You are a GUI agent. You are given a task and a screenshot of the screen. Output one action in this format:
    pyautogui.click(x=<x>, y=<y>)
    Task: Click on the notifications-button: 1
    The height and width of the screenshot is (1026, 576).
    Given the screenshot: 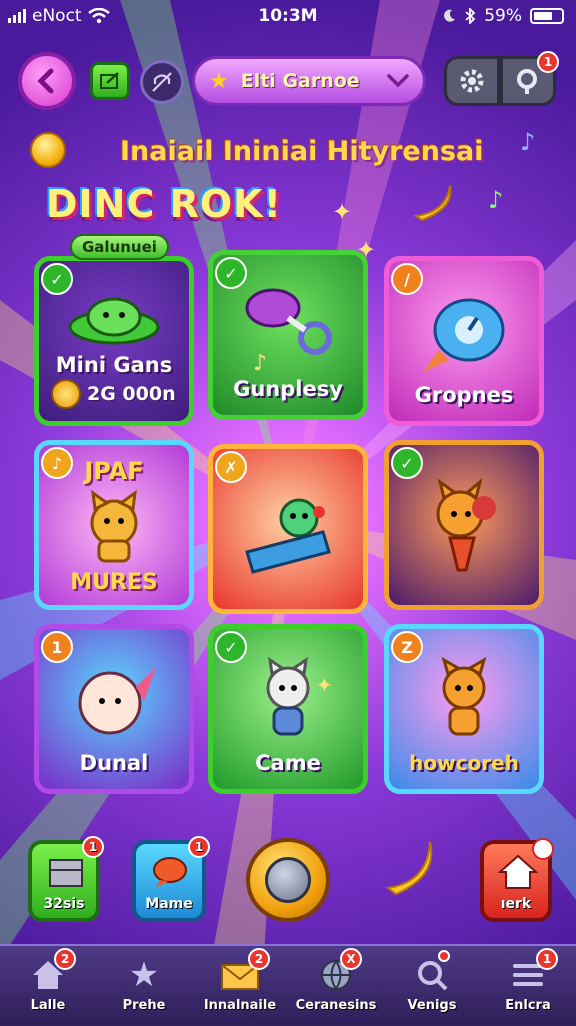 What is the action you would take?
    pyautogui.click(x=529, y=78)
    